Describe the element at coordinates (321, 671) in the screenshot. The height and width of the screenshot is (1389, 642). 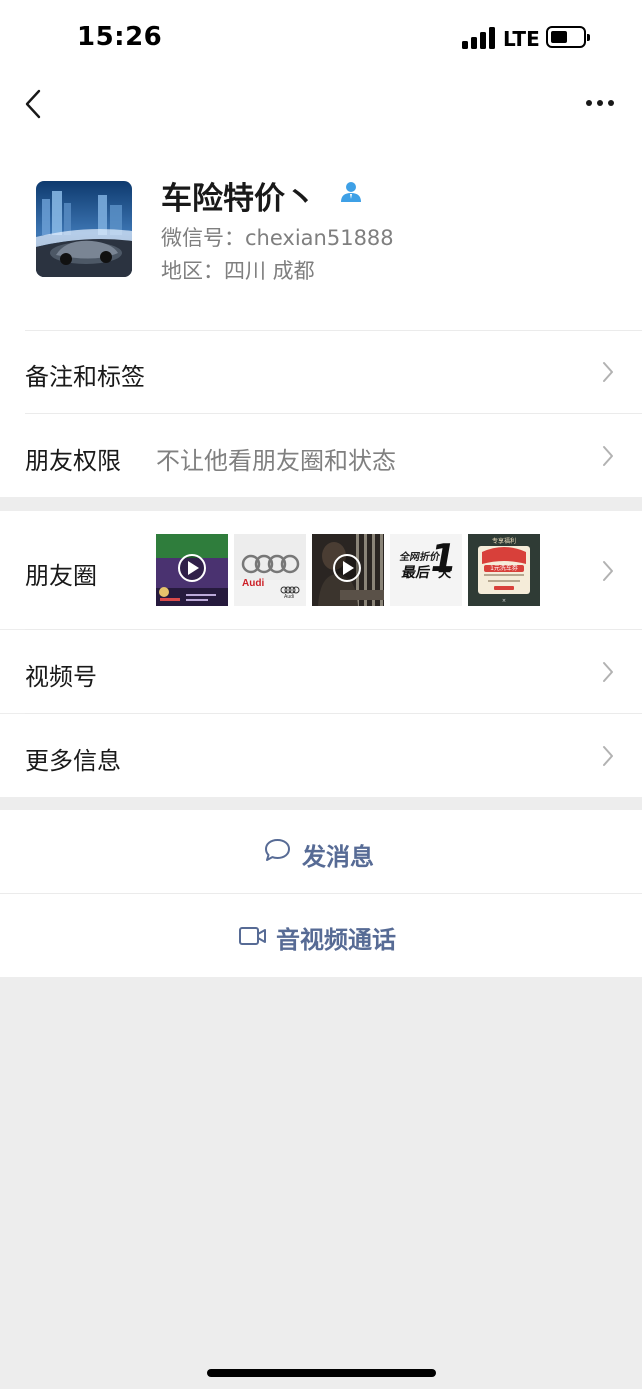
I see `channels-row: 视频号` at that location.